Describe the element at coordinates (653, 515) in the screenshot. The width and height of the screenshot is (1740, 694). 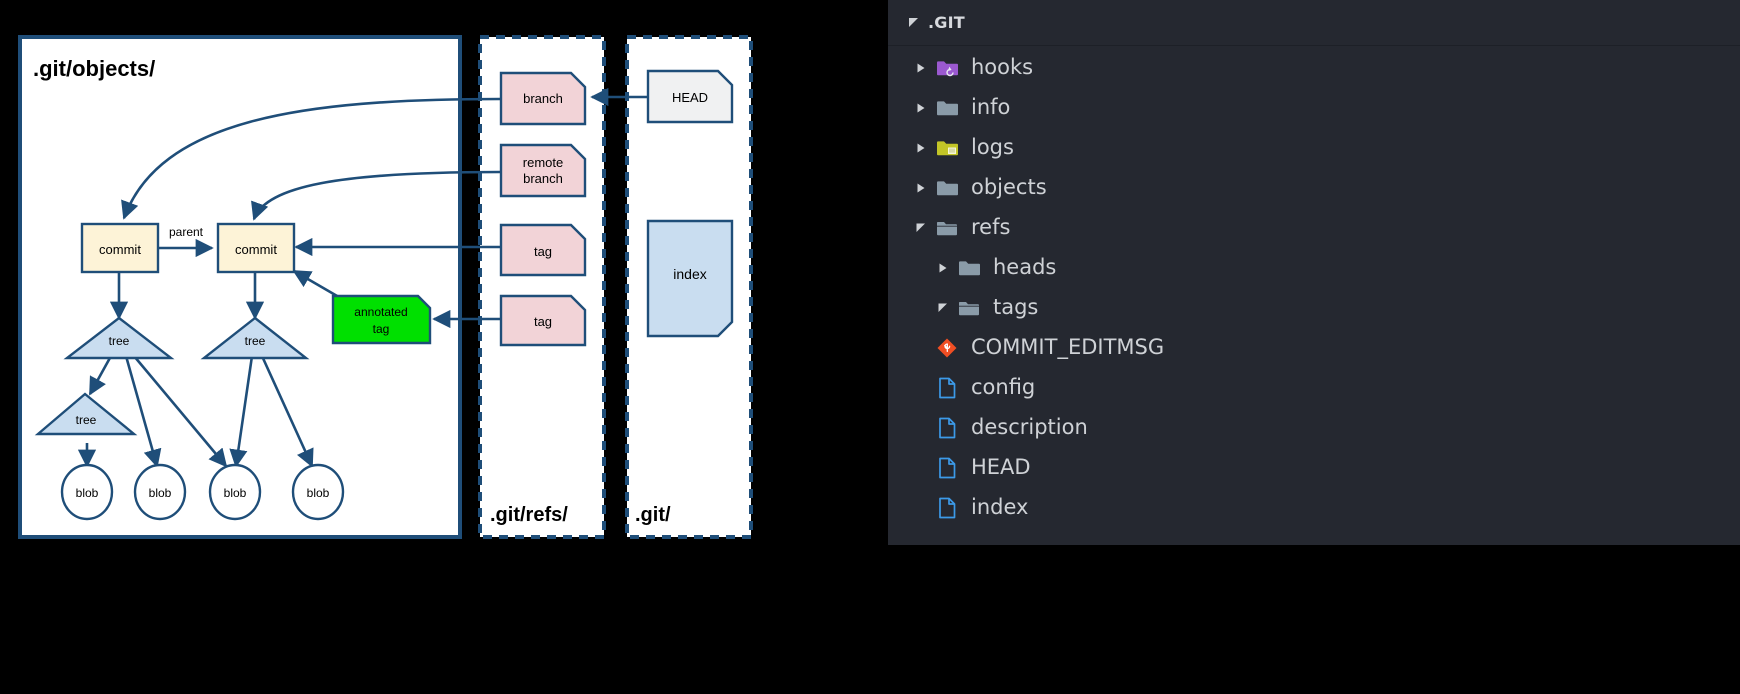
I see `panel-git-label: .git/` at that location.